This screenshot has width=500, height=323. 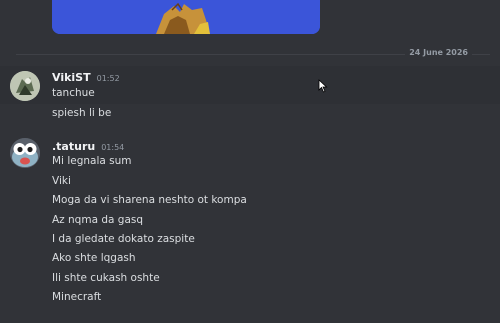 What do you see at coordinates (108, 78) in the screenshot?
I see `timestamp: 01:52` at bounding box center [108, 78].